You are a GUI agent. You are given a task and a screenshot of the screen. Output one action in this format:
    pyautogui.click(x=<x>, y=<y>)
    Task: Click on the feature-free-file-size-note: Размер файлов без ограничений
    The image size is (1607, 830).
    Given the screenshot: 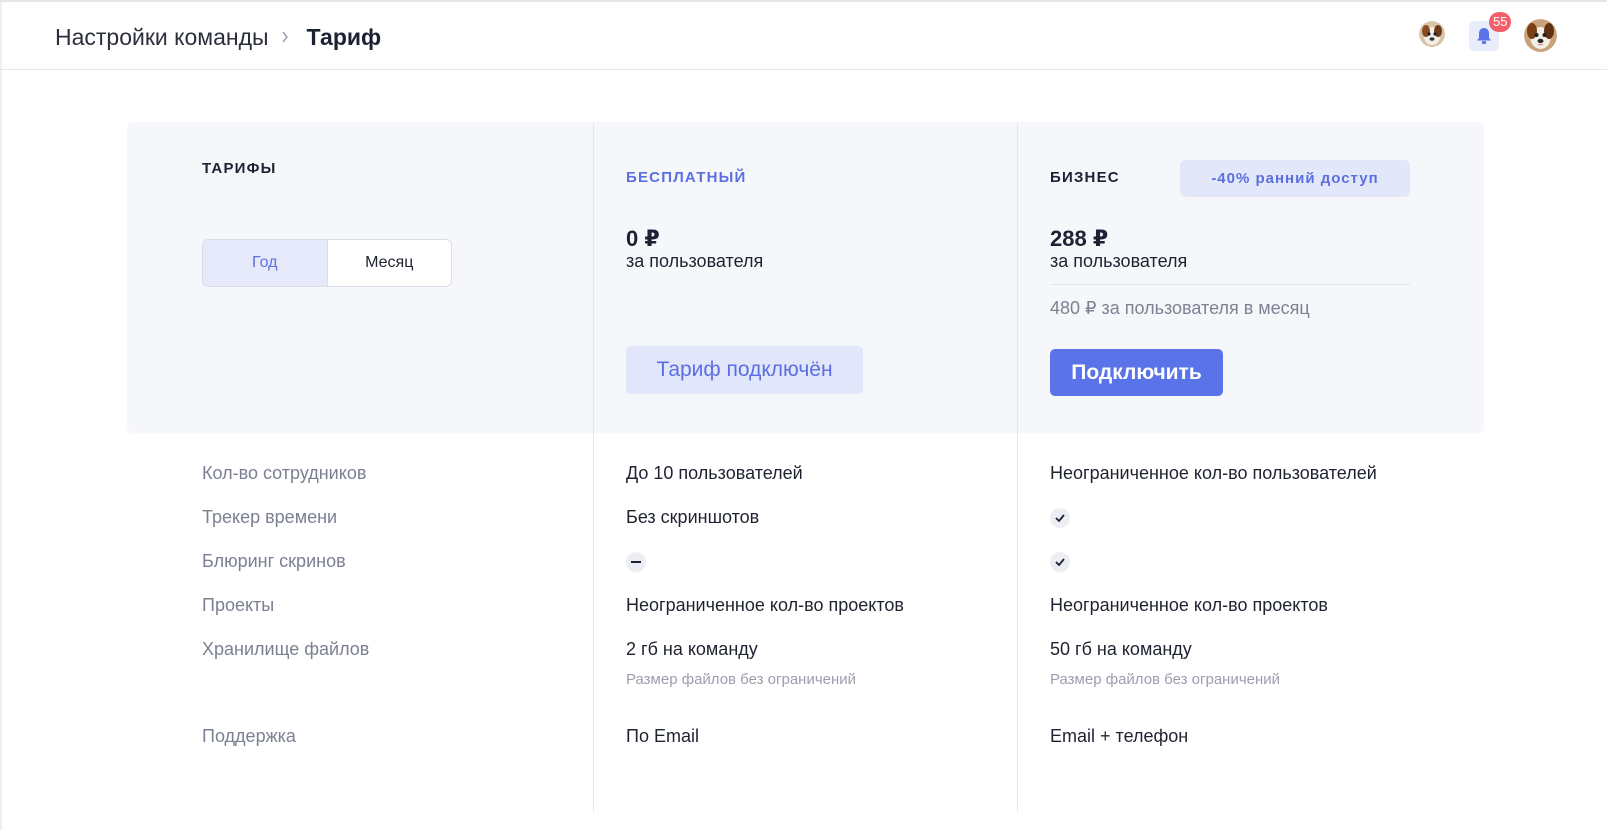 What is the action you would take?
    pyautogui.click(x=741, y=679)
    